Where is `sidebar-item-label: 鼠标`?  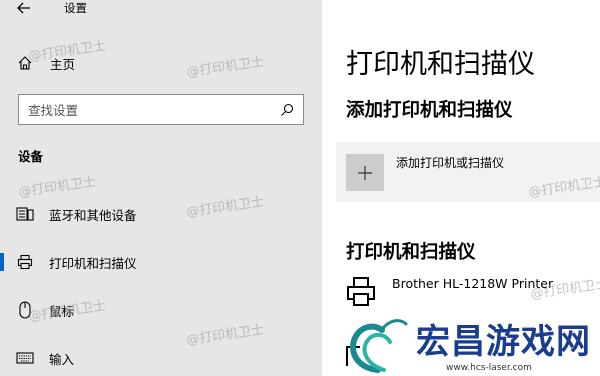
sidebar-item-label: 鼠标 is located at coordinates (62, 311).